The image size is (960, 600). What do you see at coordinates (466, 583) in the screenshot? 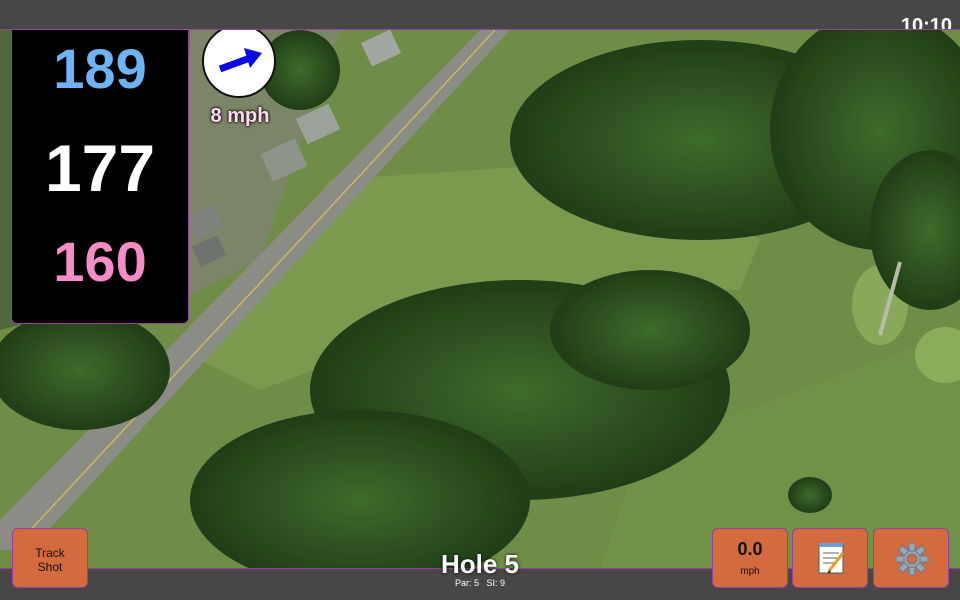
I see `hole-par: Par: 5` at bounding box center [466, 583].